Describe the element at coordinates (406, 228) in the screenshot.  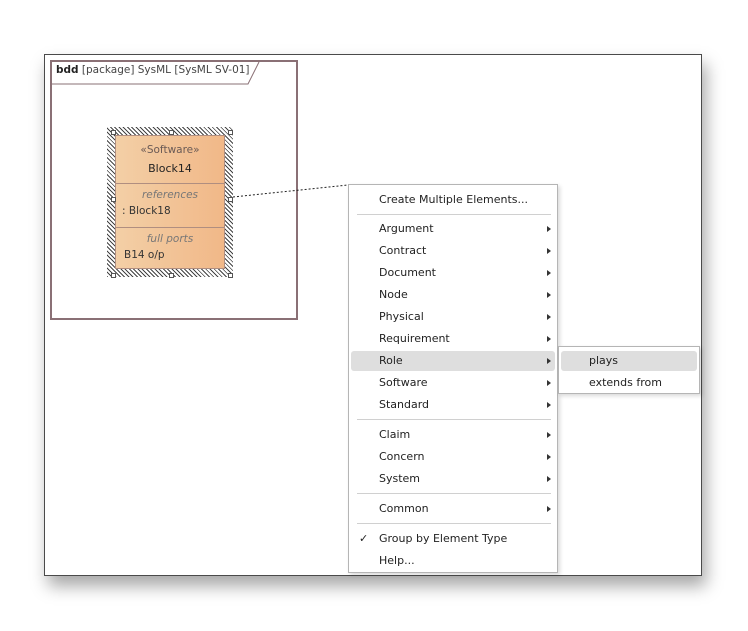
I see `menu-item-label: Argument` at that location.